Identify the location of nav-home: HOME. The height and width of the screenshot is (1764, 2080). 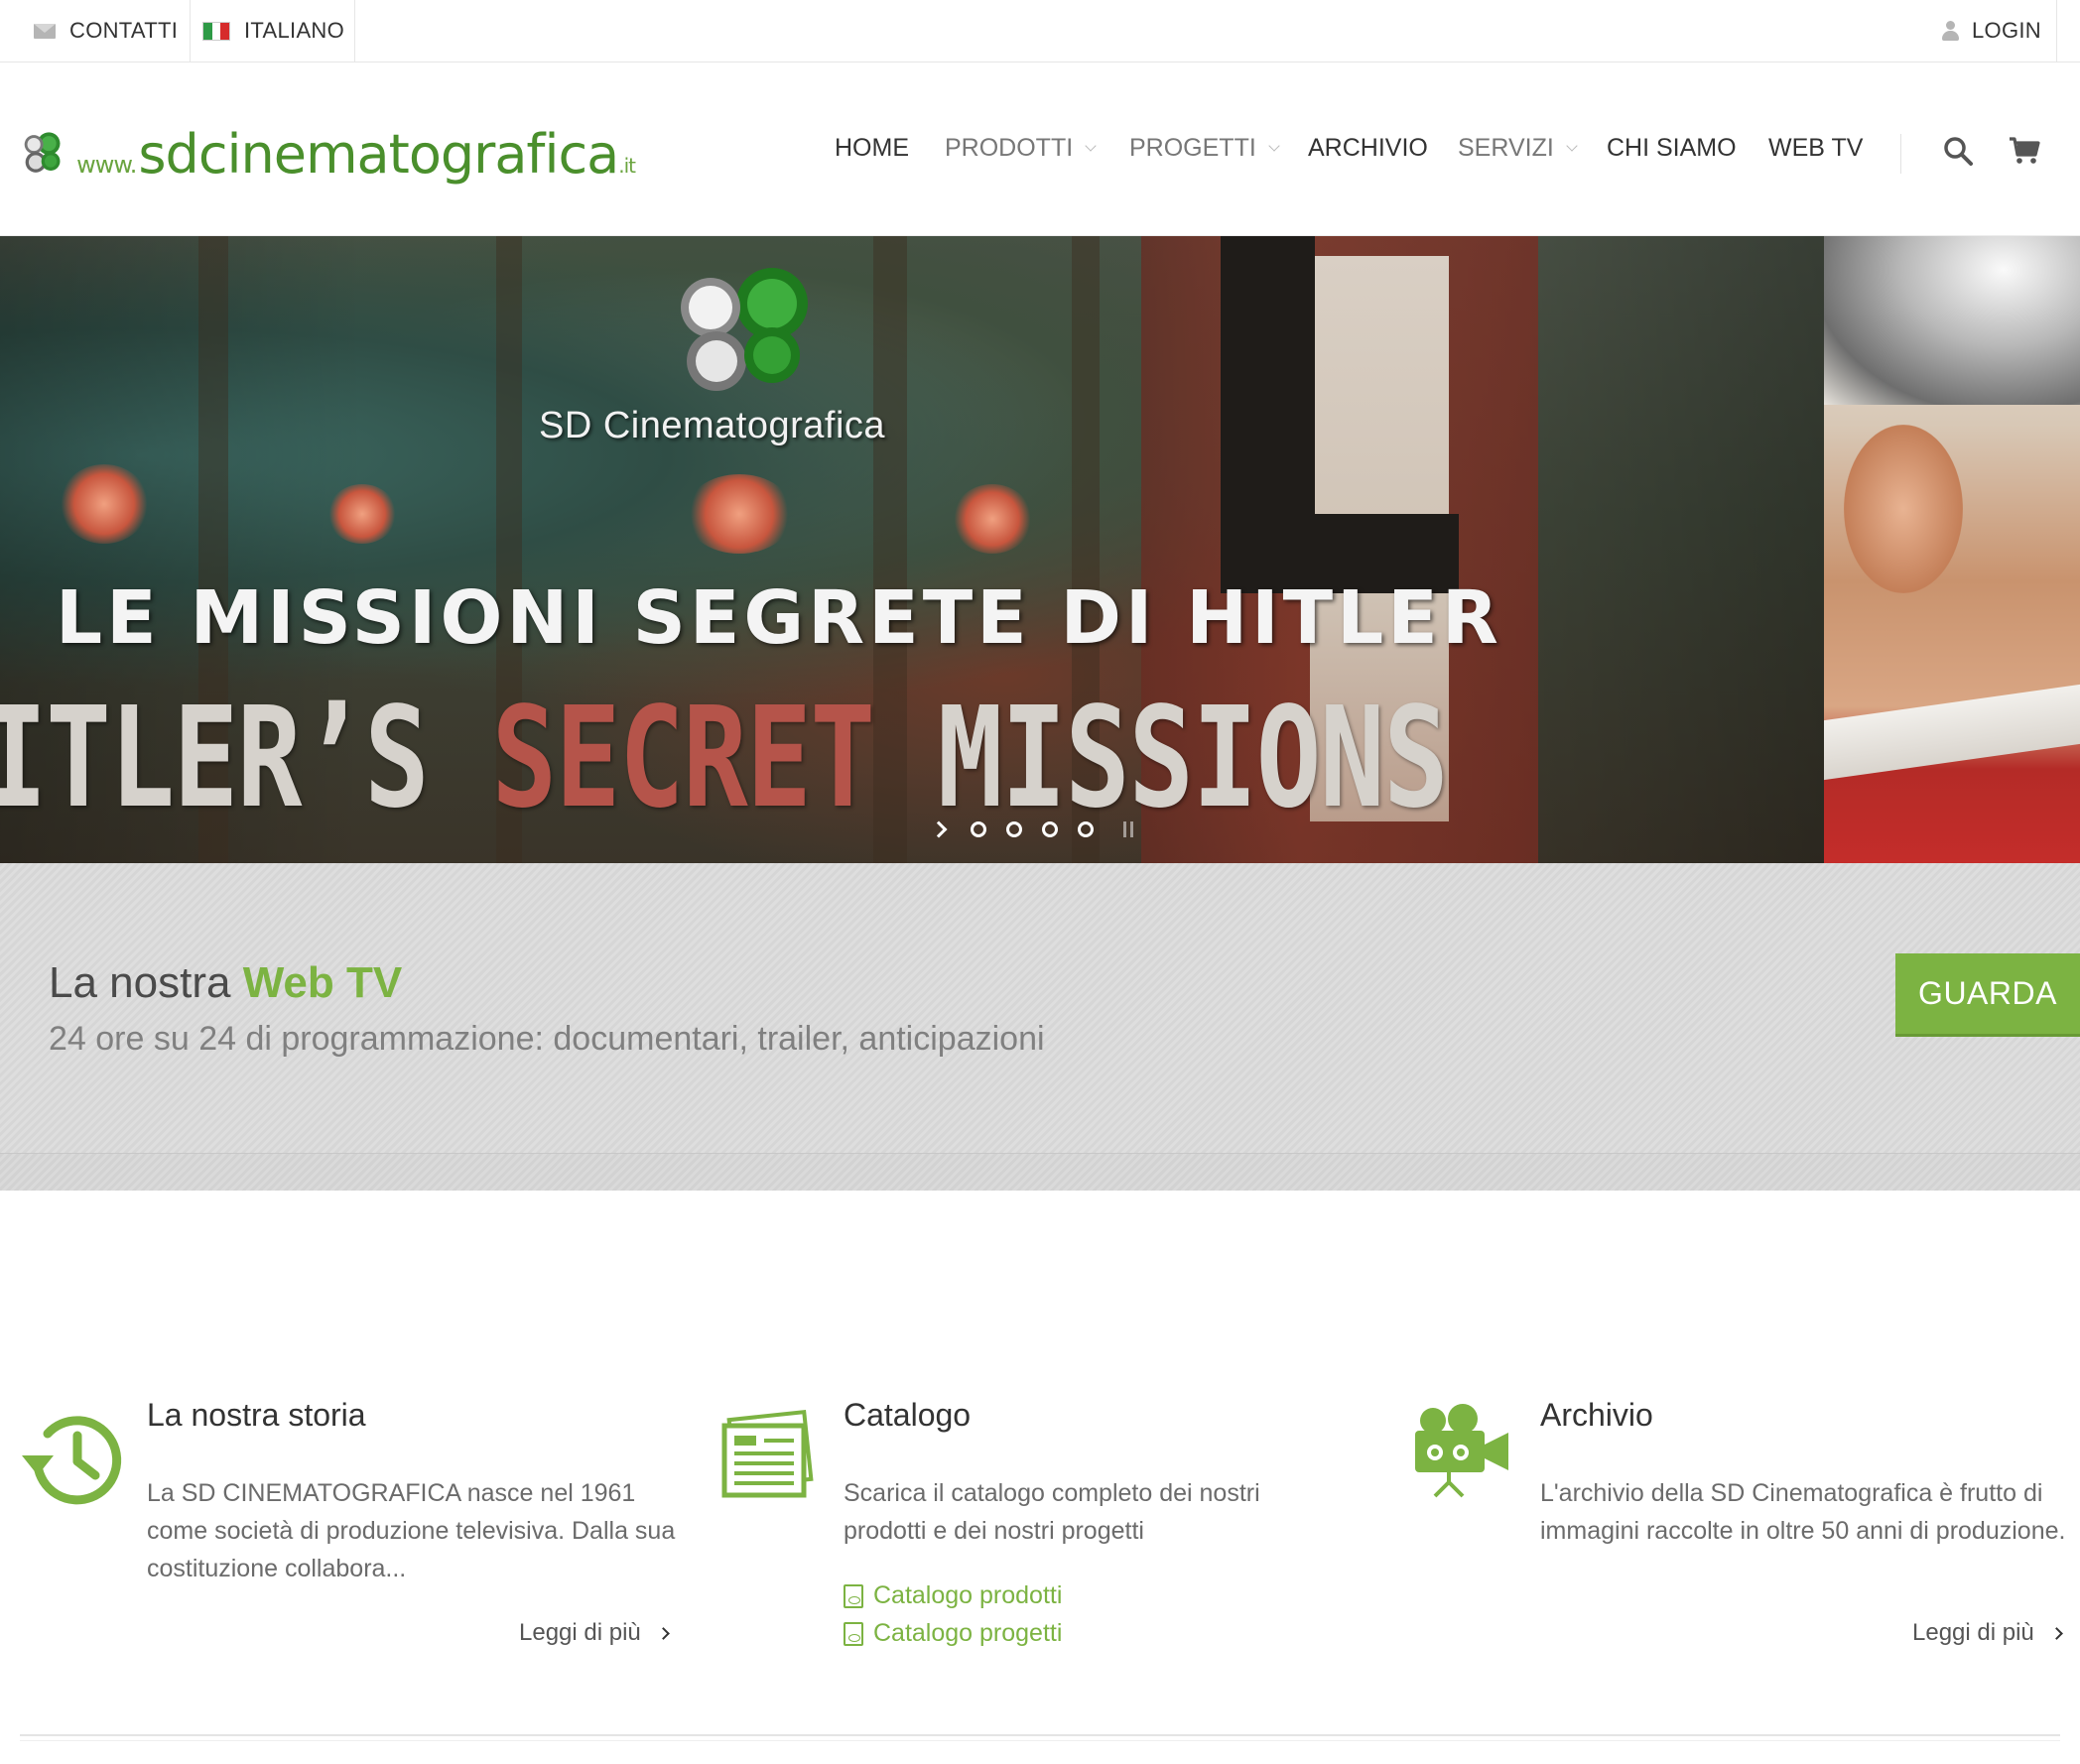
(872, 148).